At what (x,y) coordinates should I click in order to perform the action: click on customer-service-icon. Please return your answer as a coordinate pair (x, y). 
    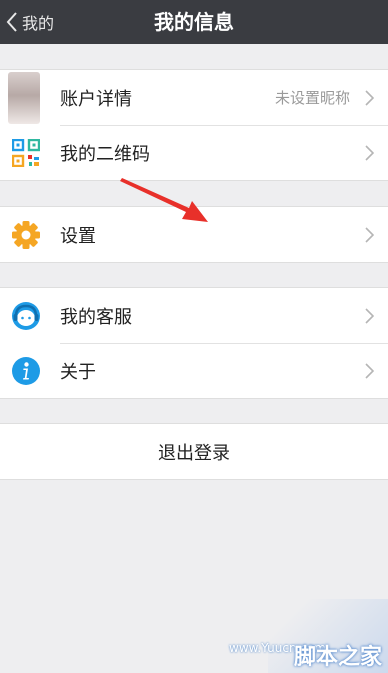
    Looking at the image, I should click on (26, 315).